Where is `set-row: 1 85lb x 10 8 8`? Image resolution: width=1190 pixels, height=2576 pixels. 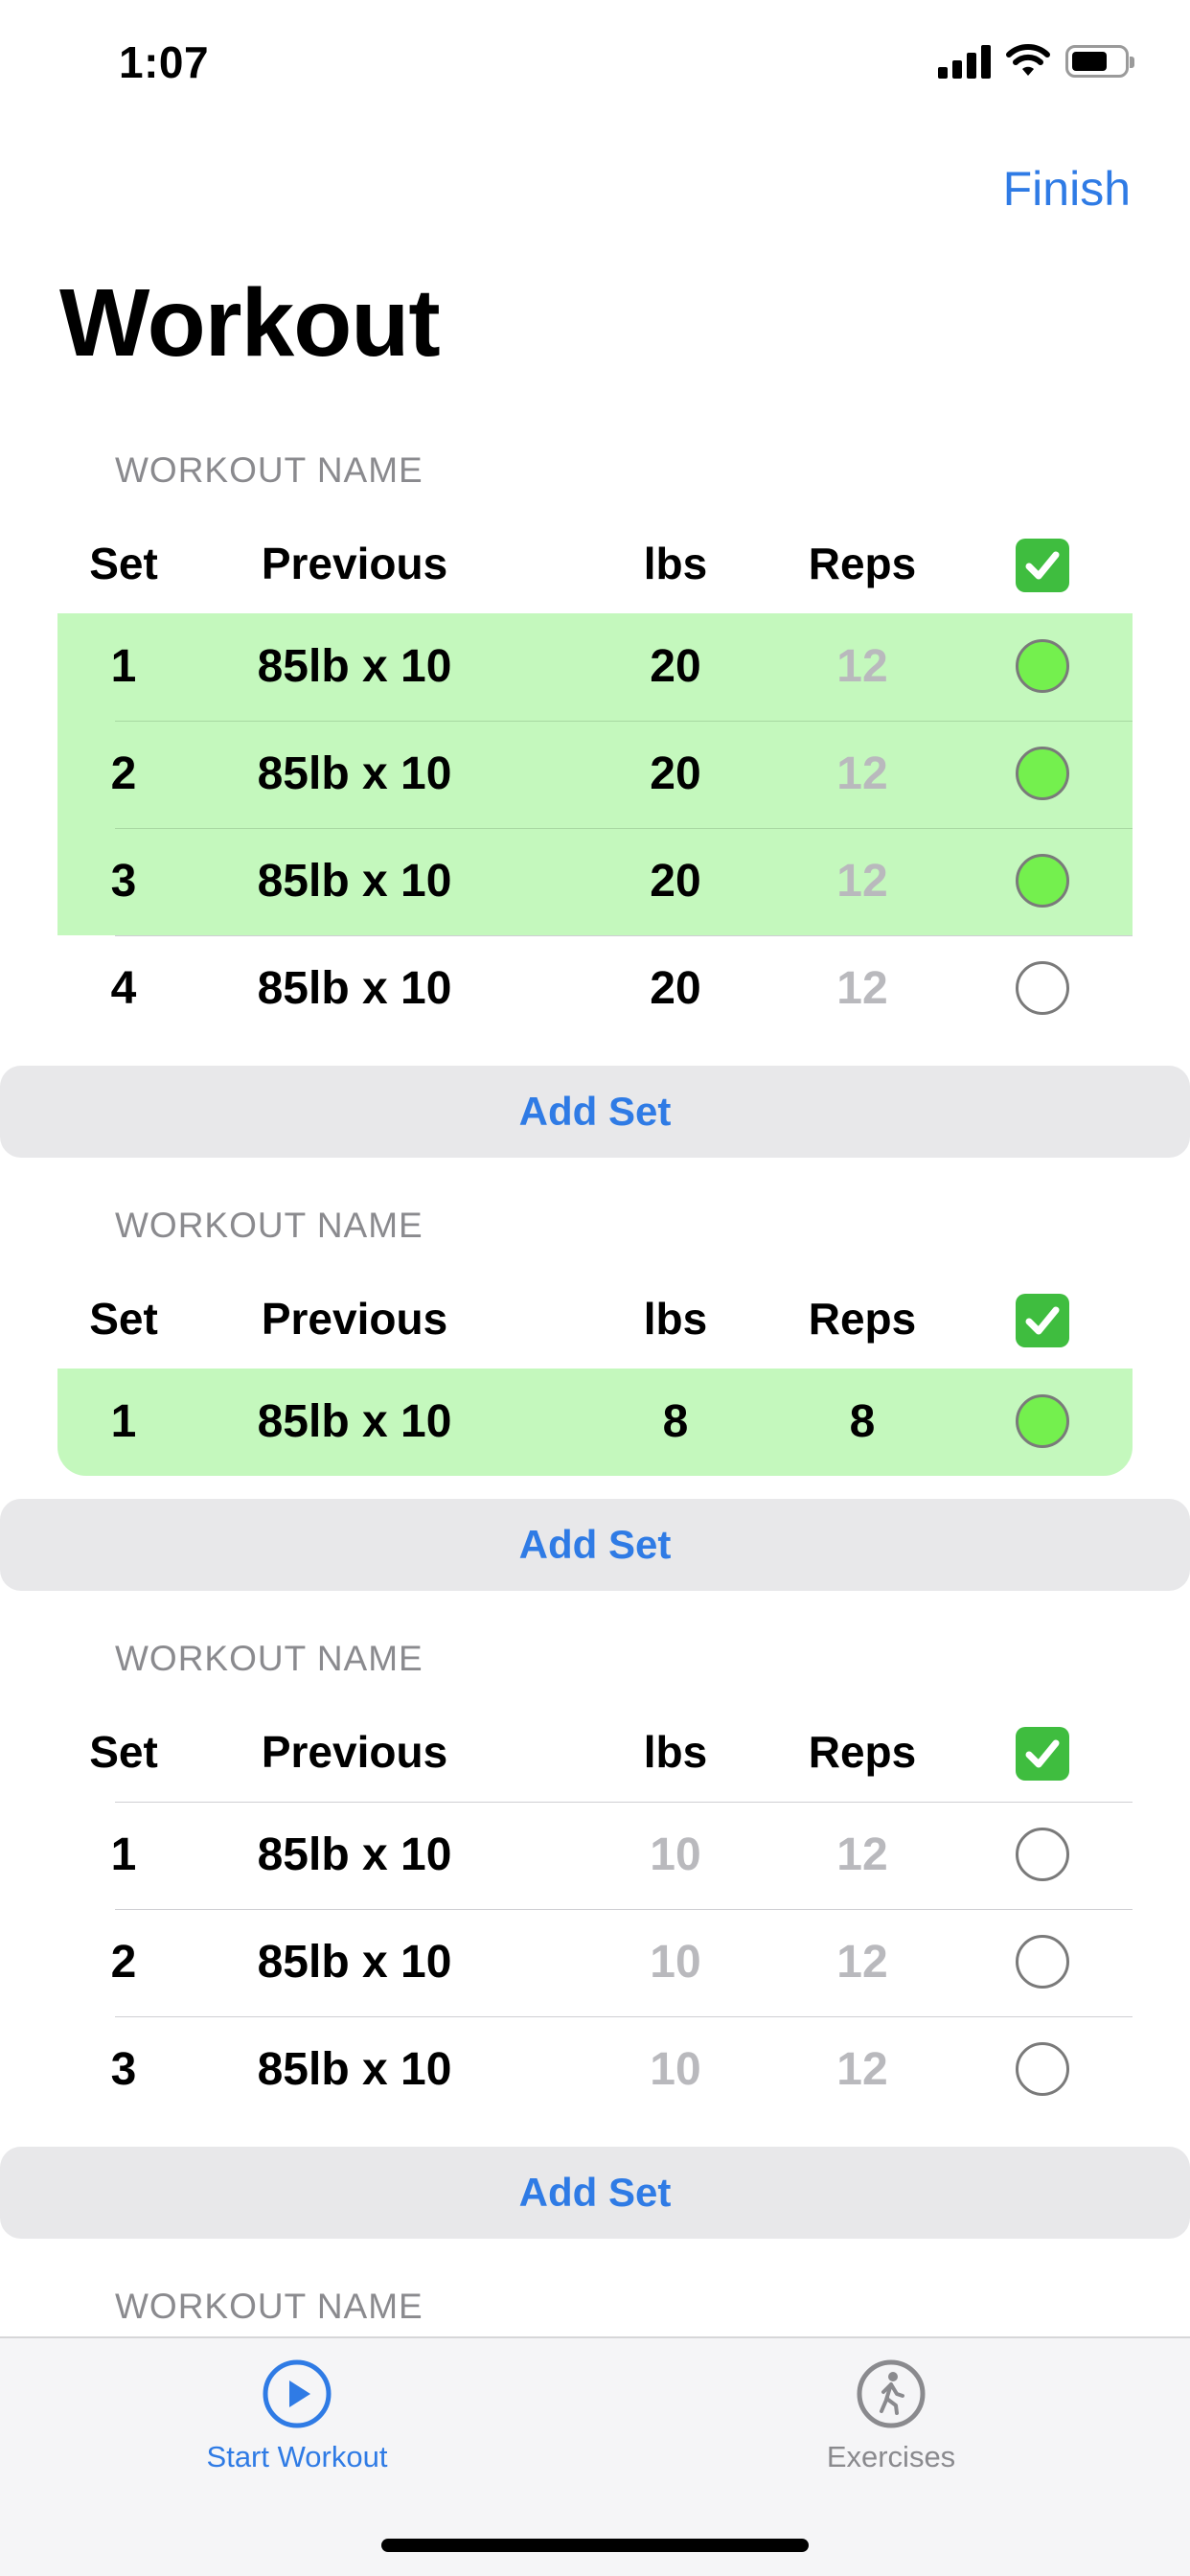 set-row: 1 85lb x 10 8 8 is located at coordinates (595, 1422).